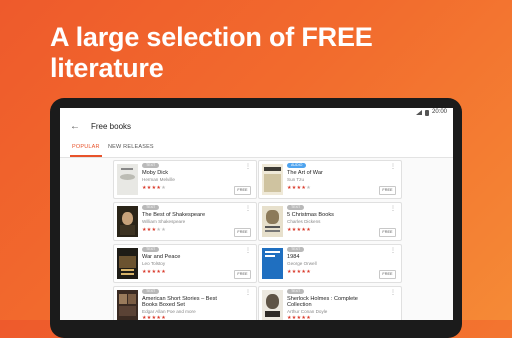 The width and height of the screenshot is (512, 338). What do you see at coordinates (111, 126) in the screenshot?
I see `page-title: Free books` at bounding box center [111, 126].